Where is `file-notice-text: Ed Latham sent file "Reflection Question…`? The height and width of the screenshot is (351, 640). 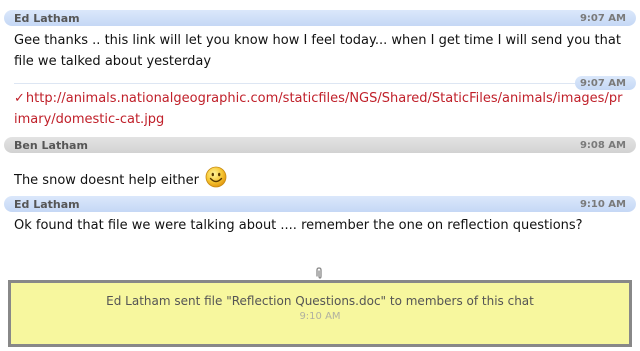 file-notice-text: Ed Latham sent file "Reflection Question… is located at coordinates (320, 301).